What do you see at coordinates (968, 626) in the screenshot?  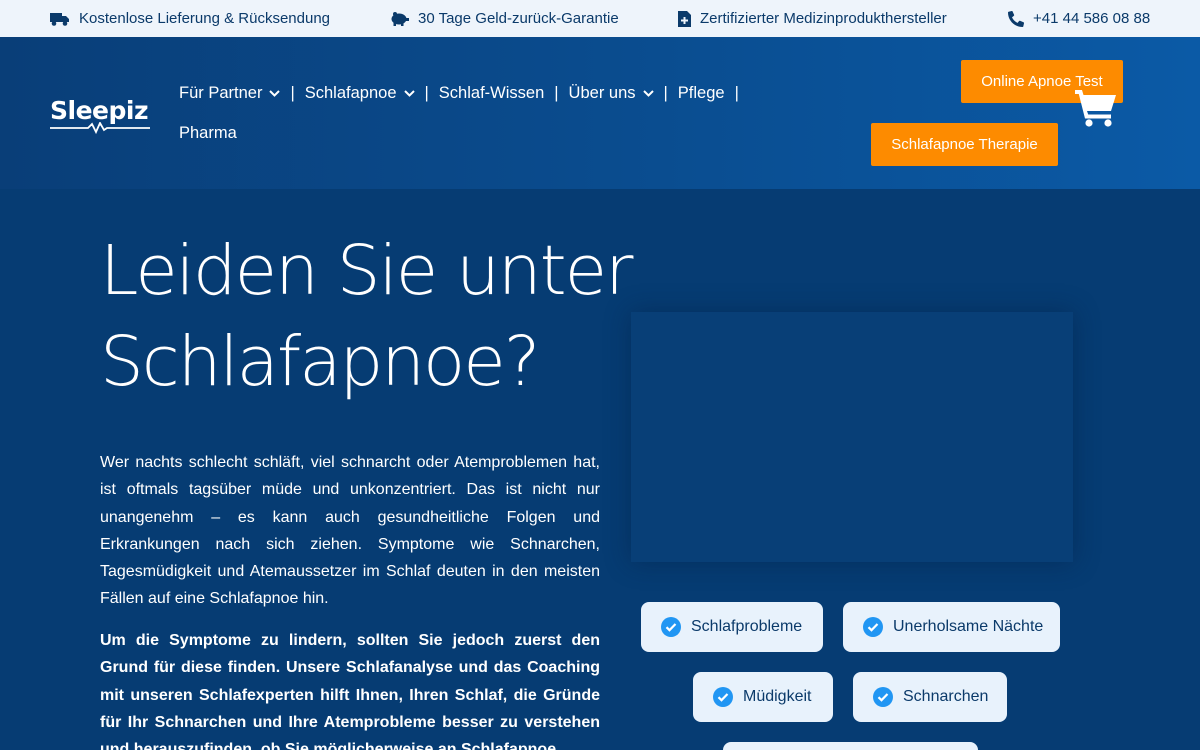 I see `symptom-label: Unerholsame Nächte` at bounding box center [968, 626].